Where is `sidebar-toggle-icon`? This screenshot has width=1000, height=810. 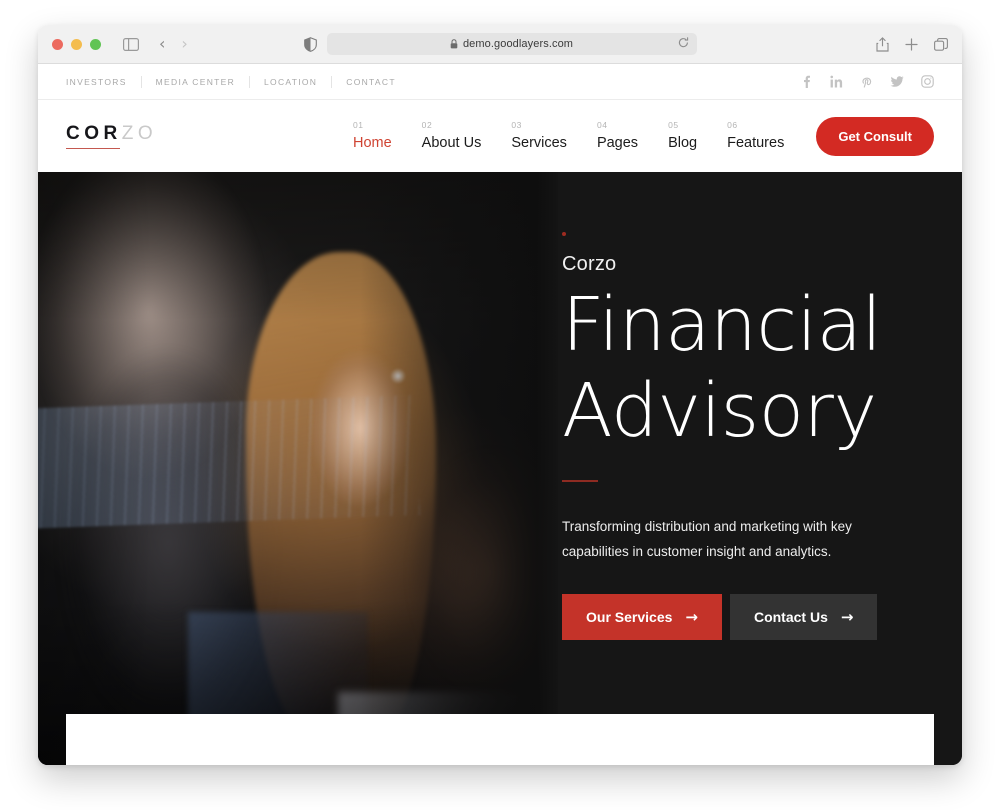 sidebar-toggle-icon is located at coordinates (131, 44).